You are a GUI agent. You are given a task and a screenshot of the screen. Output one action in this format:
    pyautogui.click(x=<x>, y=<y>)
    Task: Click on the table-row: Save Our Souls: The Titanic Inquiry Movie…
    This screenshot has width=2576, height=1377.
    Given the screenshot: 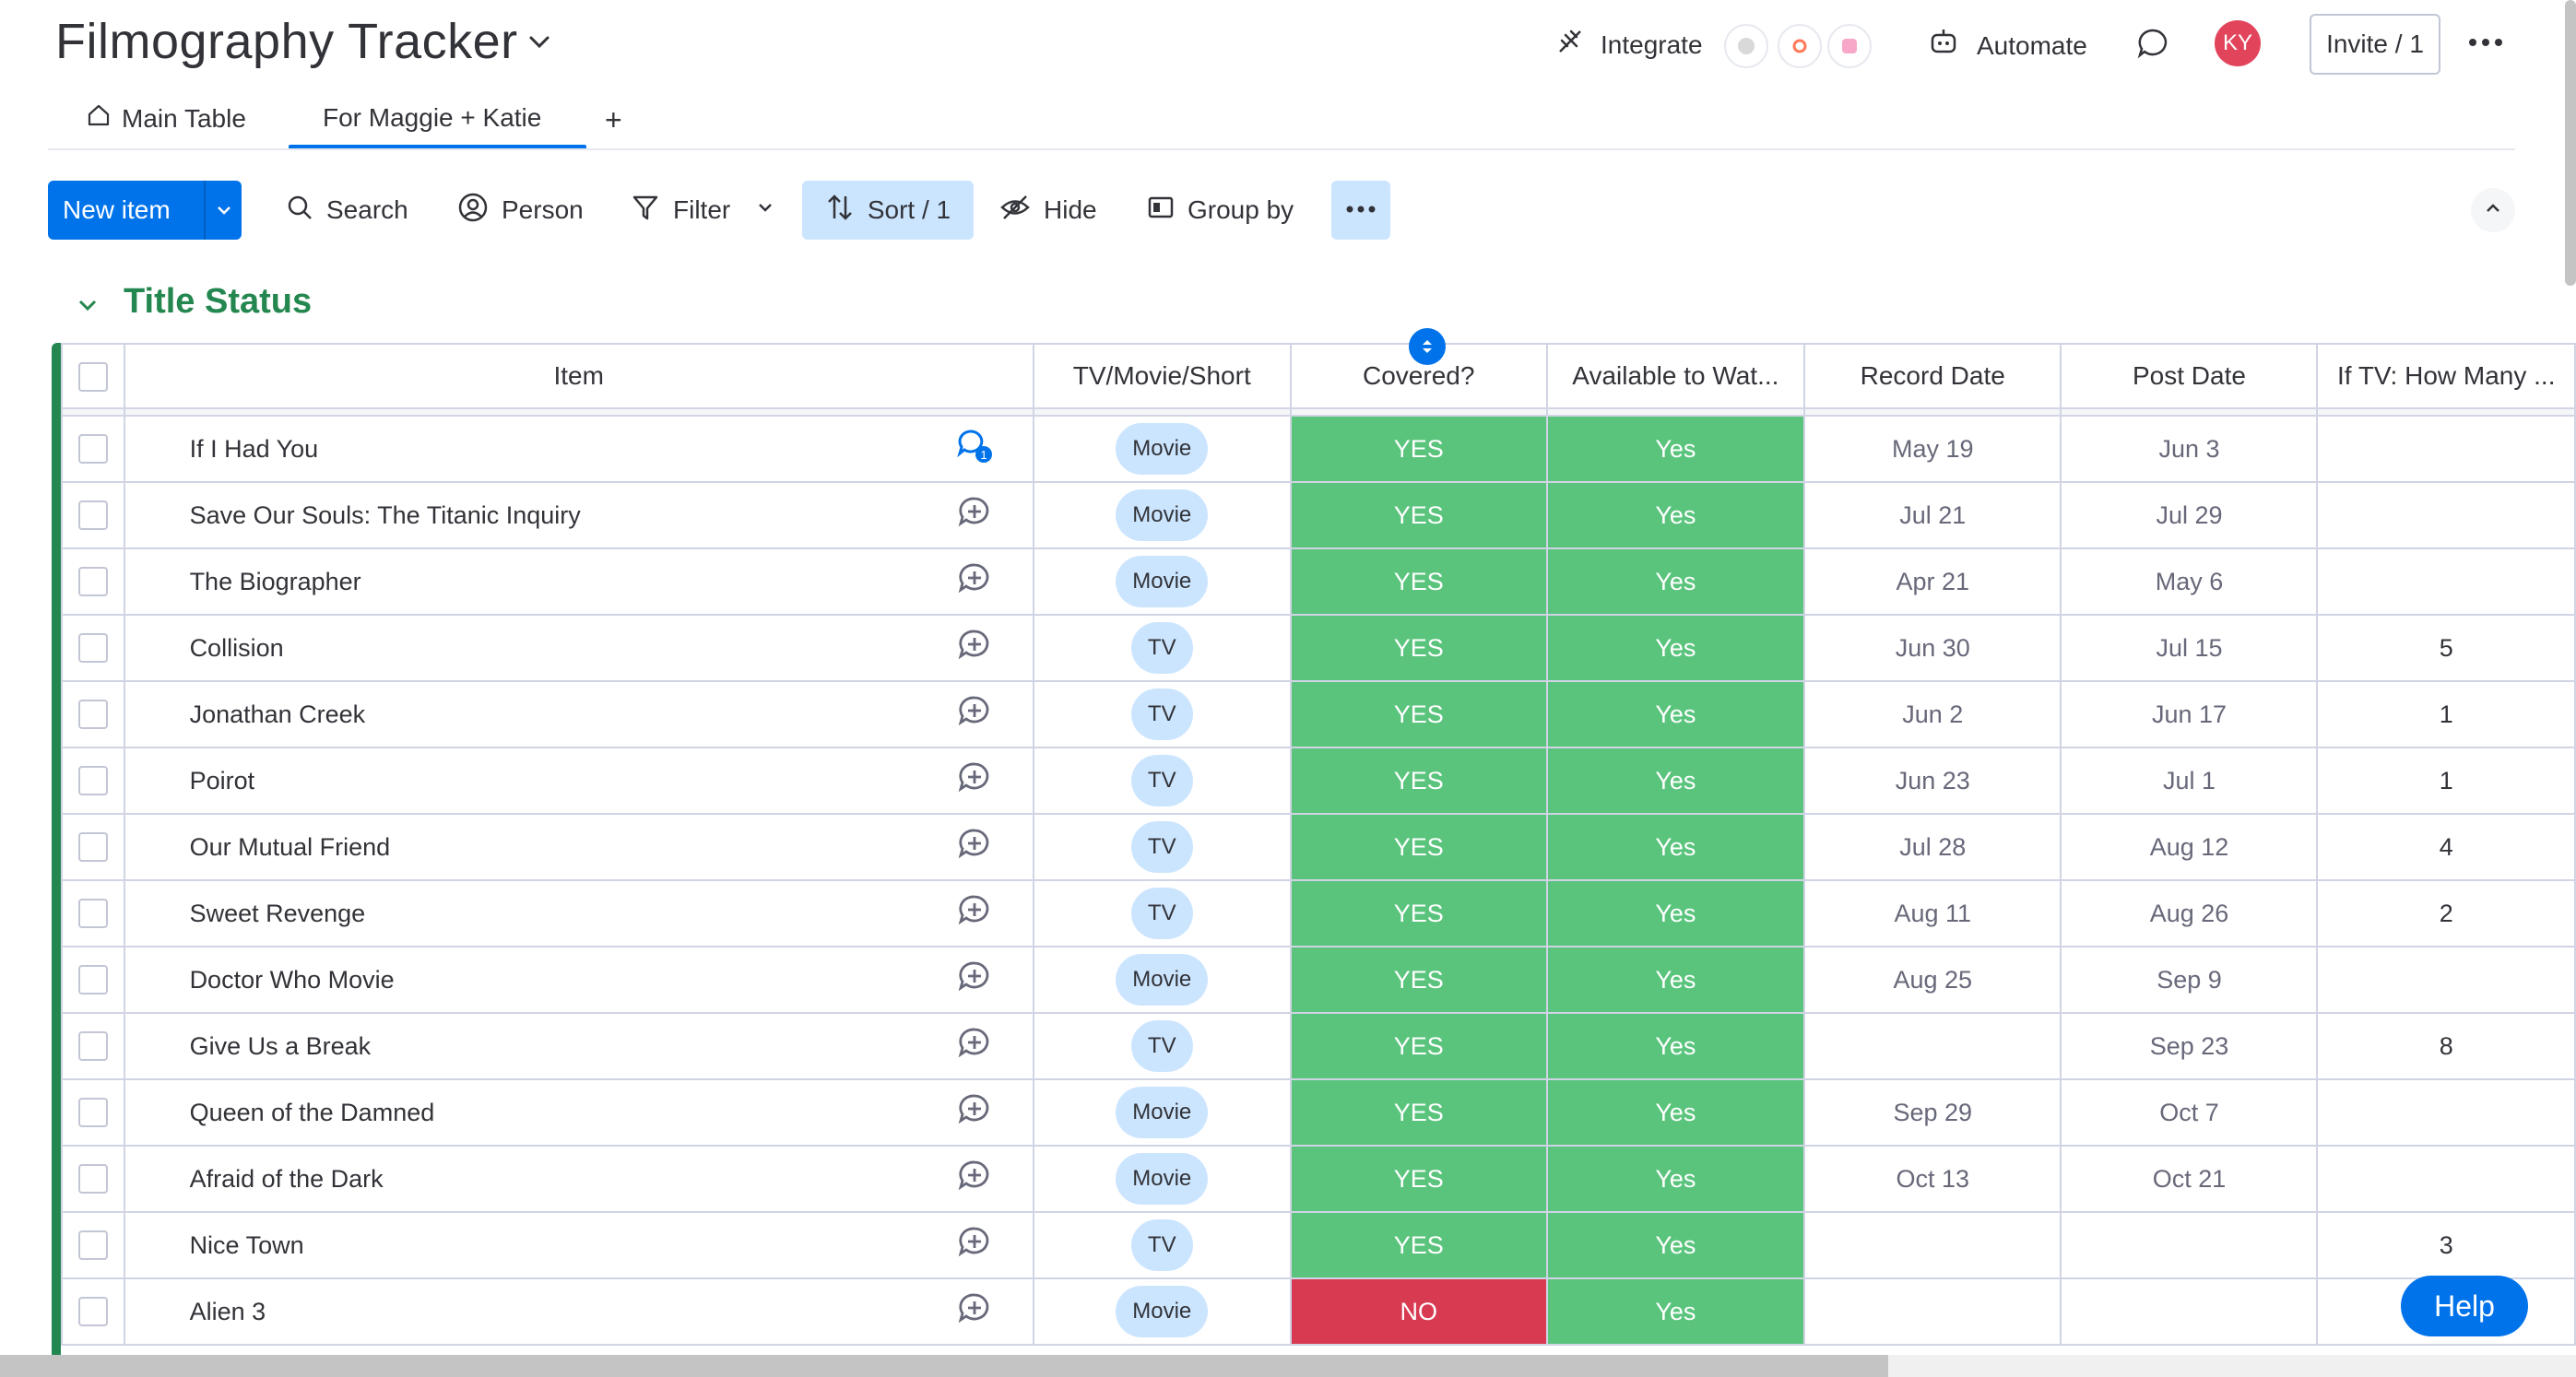 What is the action you would take?
    pyautogui.click(x=1318, y=515)
    